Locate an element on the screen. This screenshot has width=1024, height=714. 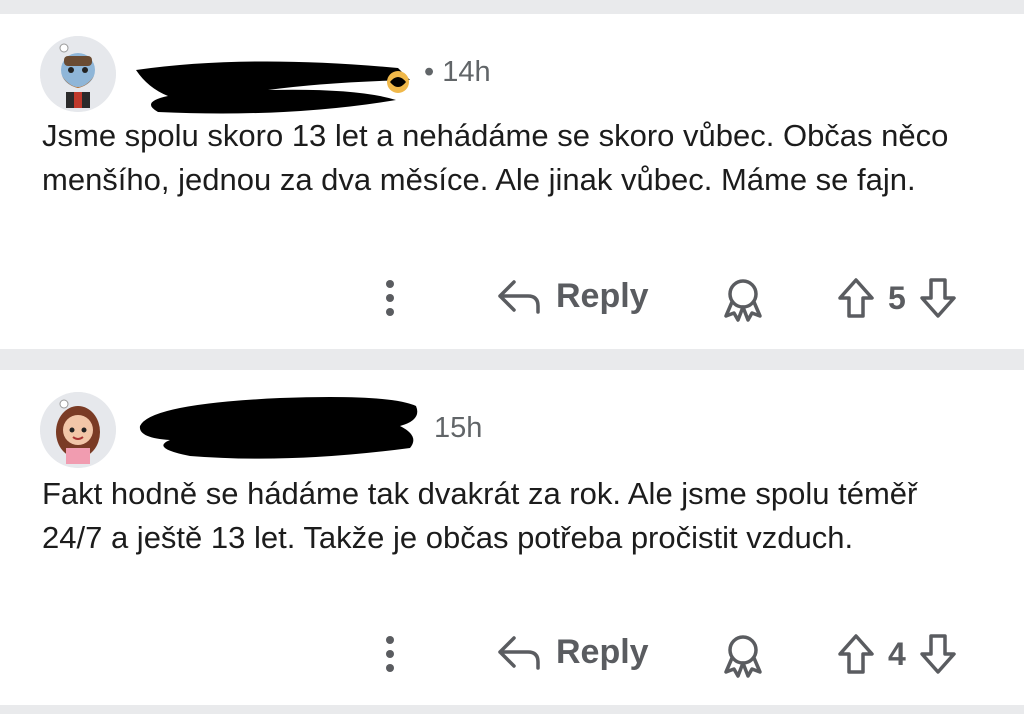
vote-count: 4 is located at coordinates (897, 653).